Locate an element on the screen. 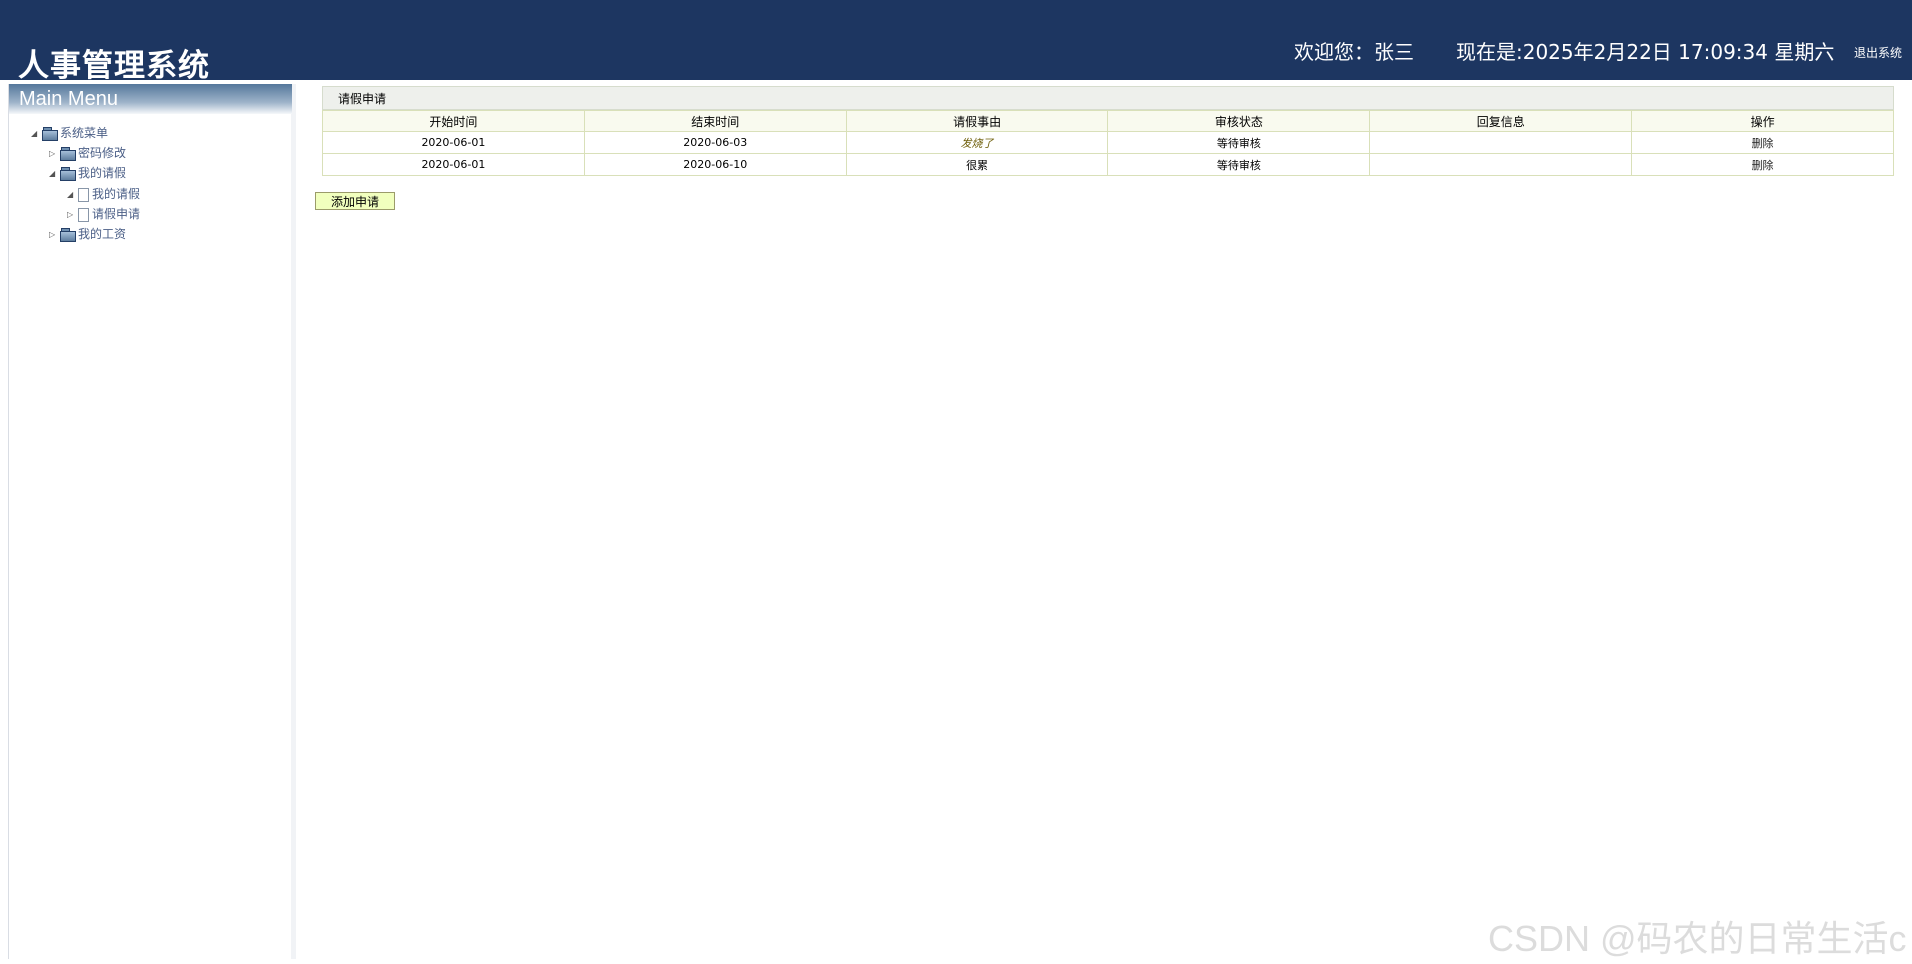  tree-item-my-leave: ◢ 我的请假 is located at coordinates (103, 194).